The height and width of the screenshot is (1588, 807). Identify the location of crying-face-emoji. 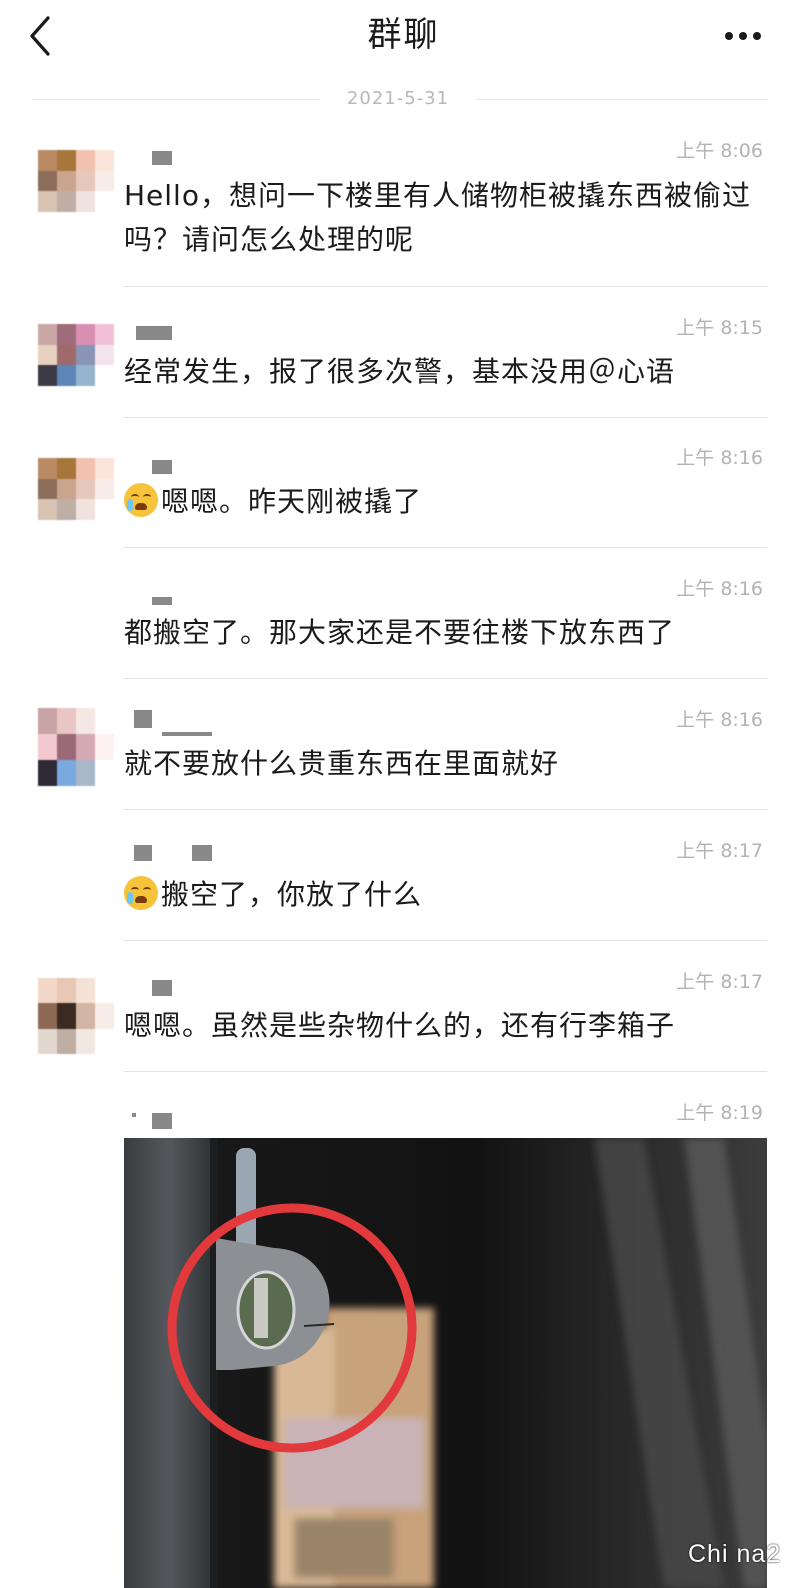
(141, 500).